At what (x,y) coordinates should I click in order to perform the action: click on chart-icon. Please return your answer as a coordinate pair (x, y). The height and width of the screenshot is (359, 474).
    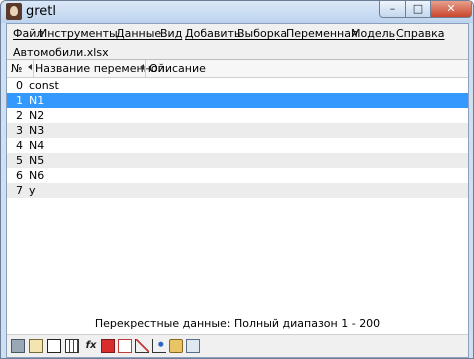
    Looking at the image, I should click on (159, 346).